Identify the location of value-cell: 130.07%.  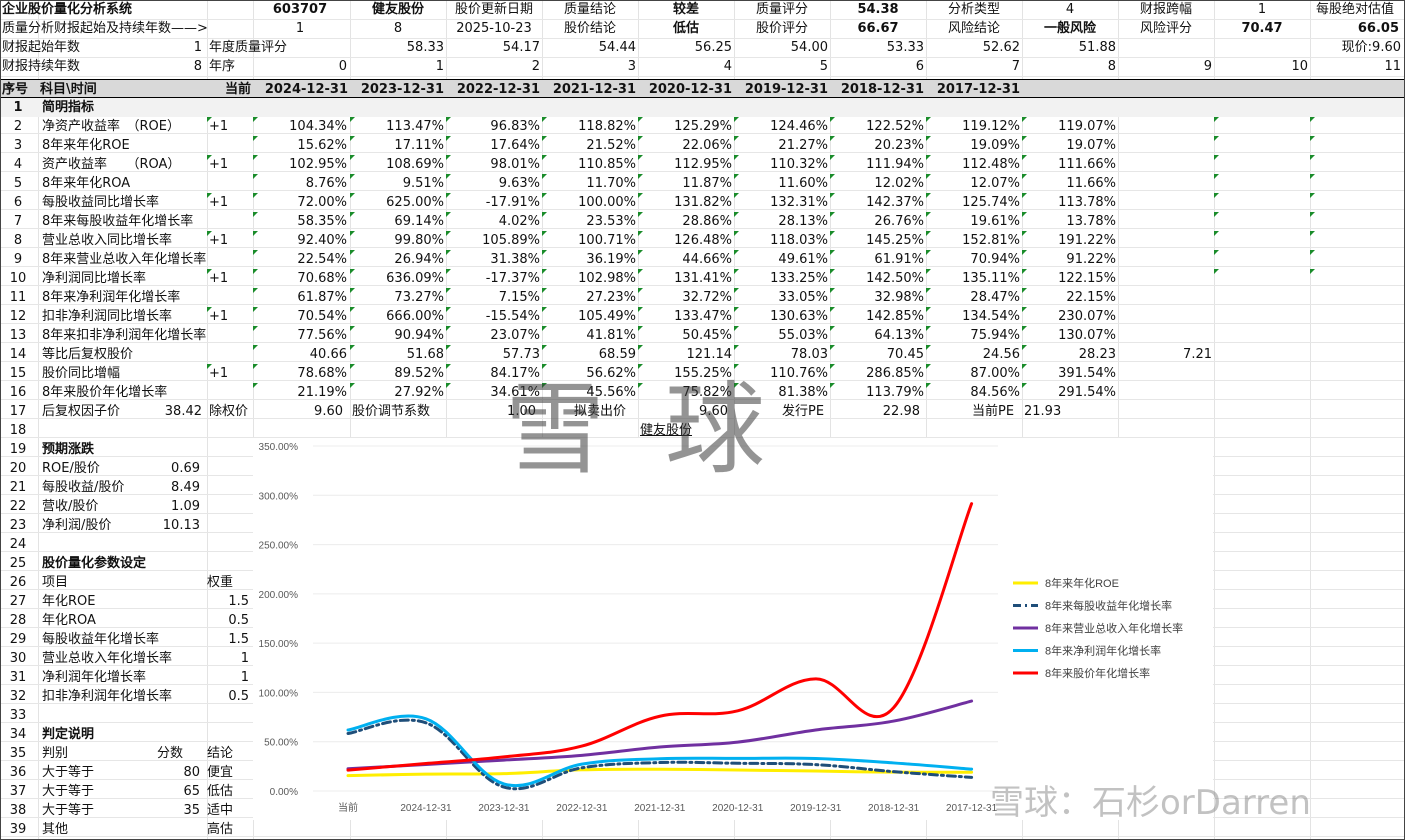
(1070, 335).